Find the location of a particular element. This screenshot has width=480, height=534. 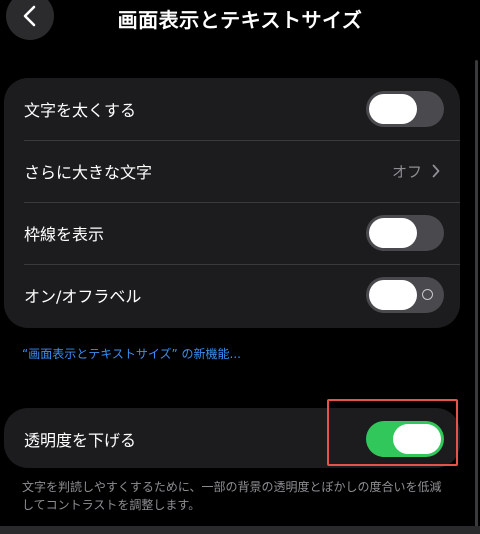

bottom-bar is located at coordinates (240, 530).